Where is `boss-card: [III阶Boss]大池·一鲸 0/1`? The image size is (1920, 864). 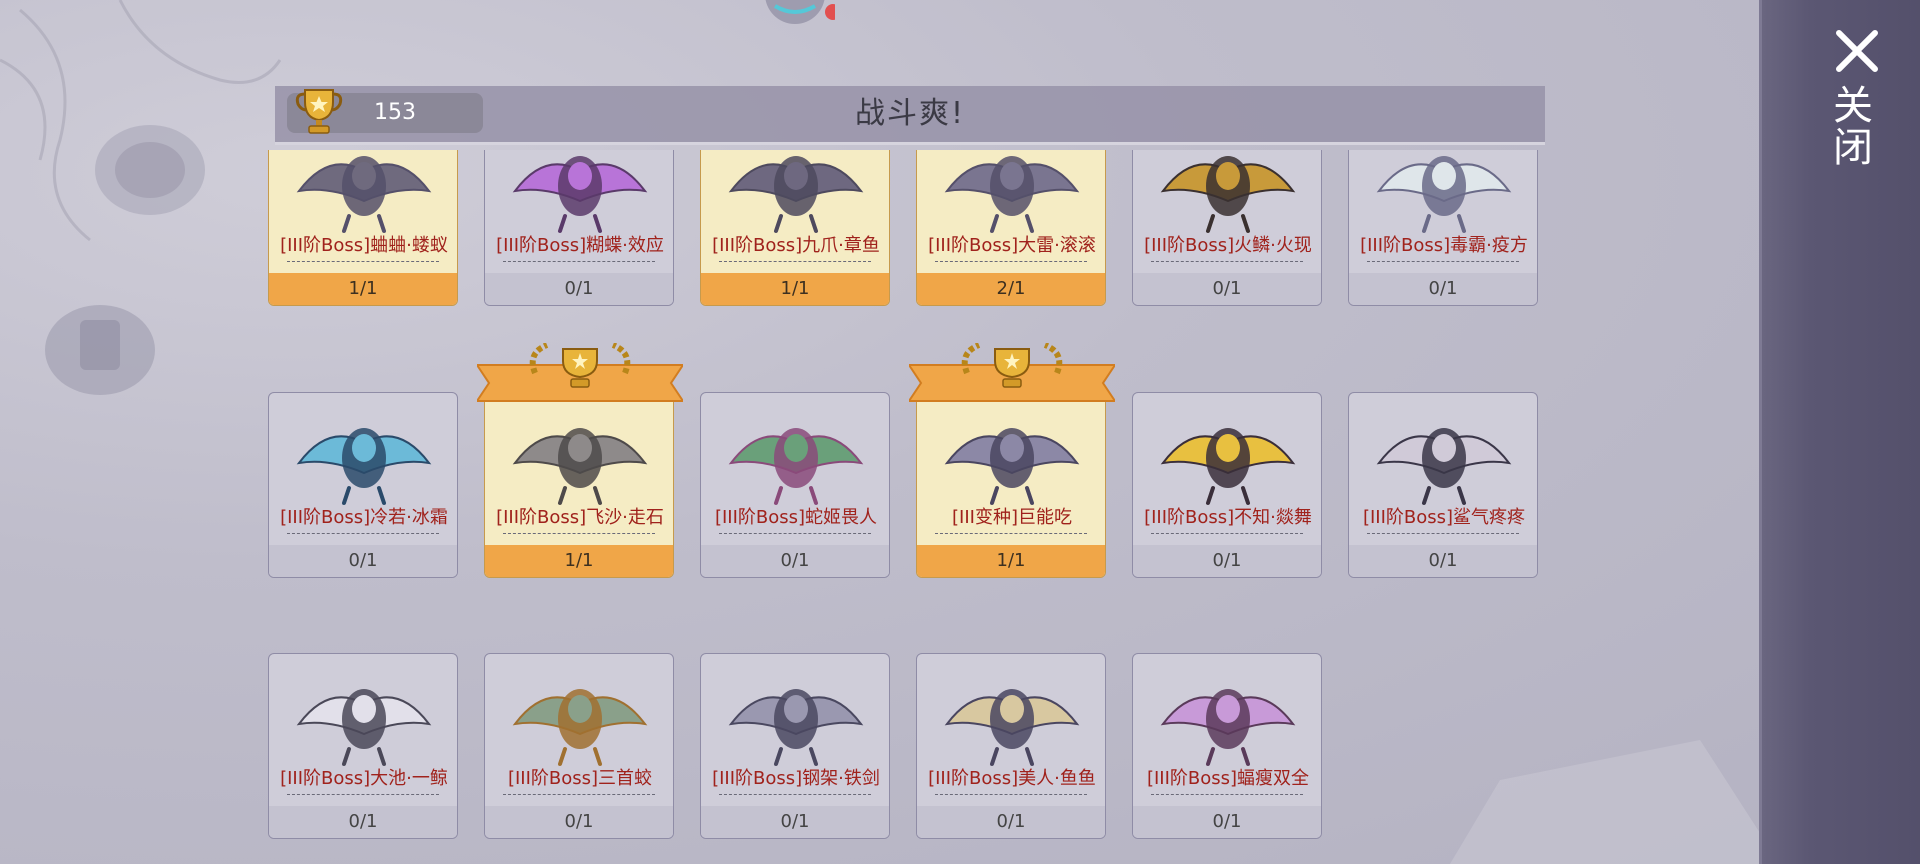 boss-card: [III阶Boss]大池·一鲸 0/1 is located at coordinates (363, 746).